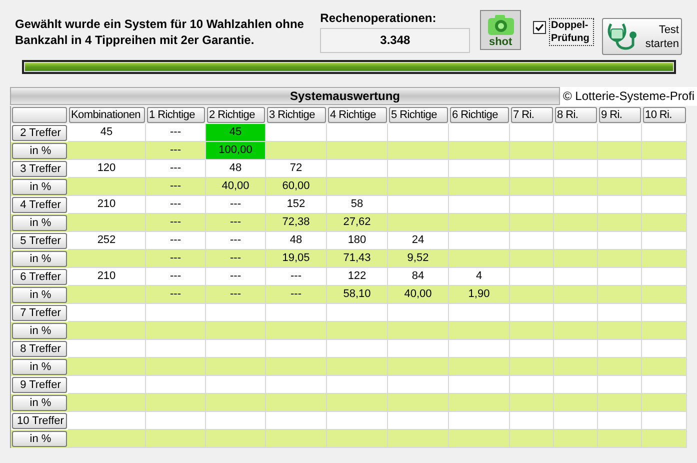 This screenshot has width=697, height=463. I want to click on row-header: 4 Treffer, so click(39, 205).